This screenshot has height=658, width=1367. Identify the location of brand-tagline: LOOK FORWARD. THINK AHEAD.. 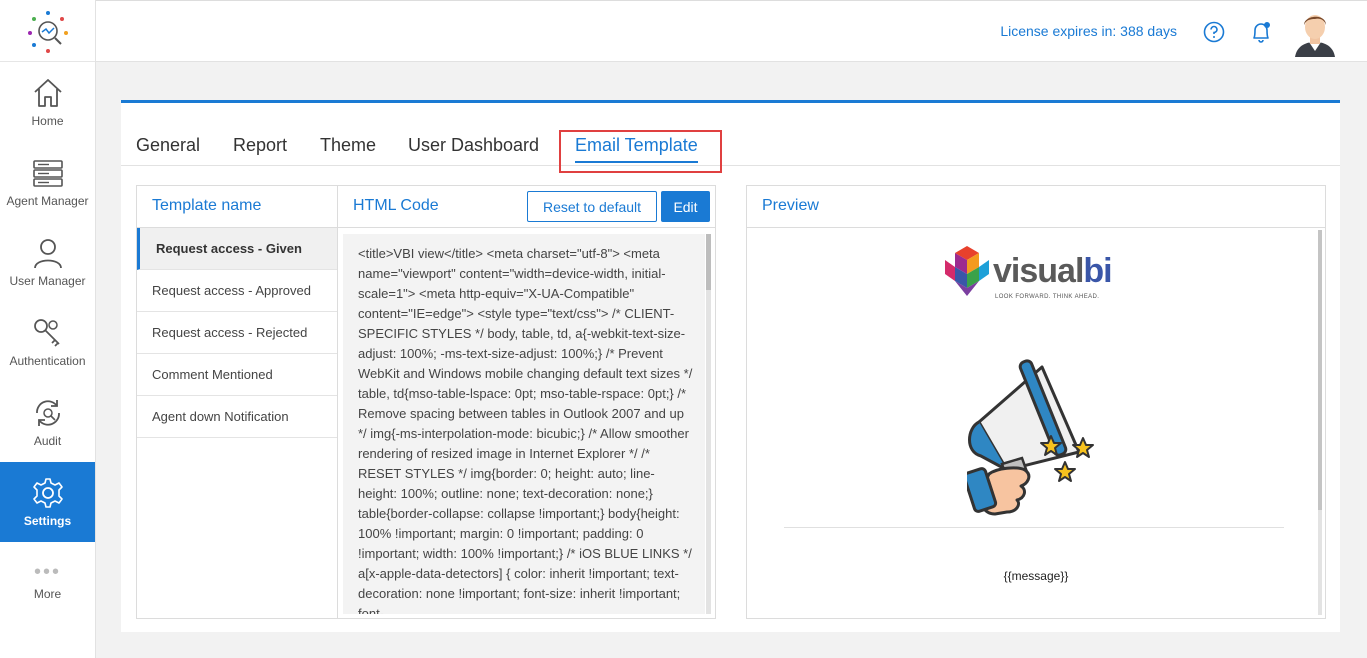
(1047, 297).